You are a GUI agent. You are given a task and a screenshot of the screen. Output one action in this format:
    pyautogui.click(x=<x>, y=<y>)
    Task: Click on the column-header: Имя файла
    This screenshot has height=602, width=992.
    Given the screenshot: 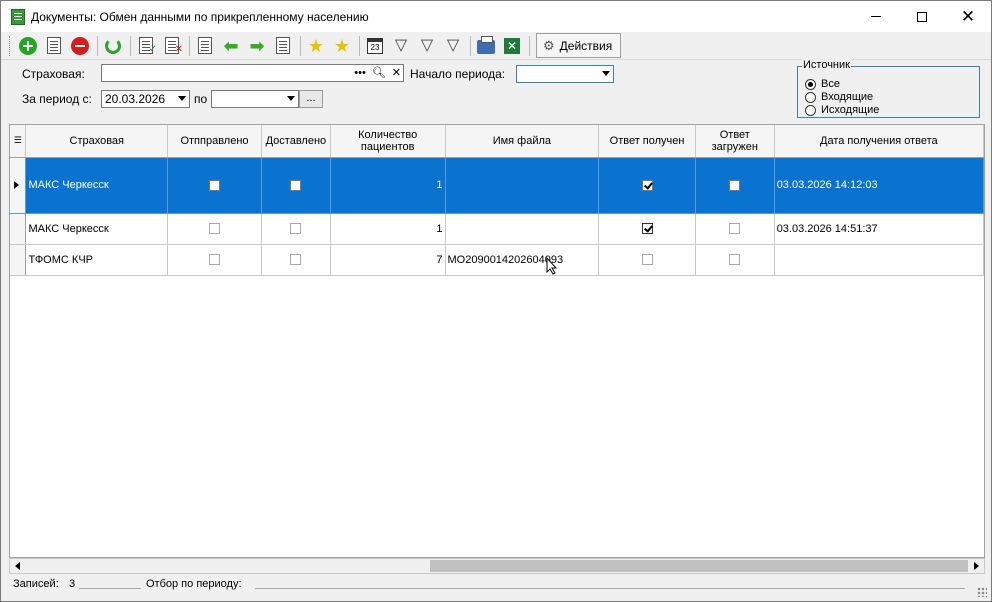 What is the action you would take?
    pyautogui.click(x=522, y=141)
    